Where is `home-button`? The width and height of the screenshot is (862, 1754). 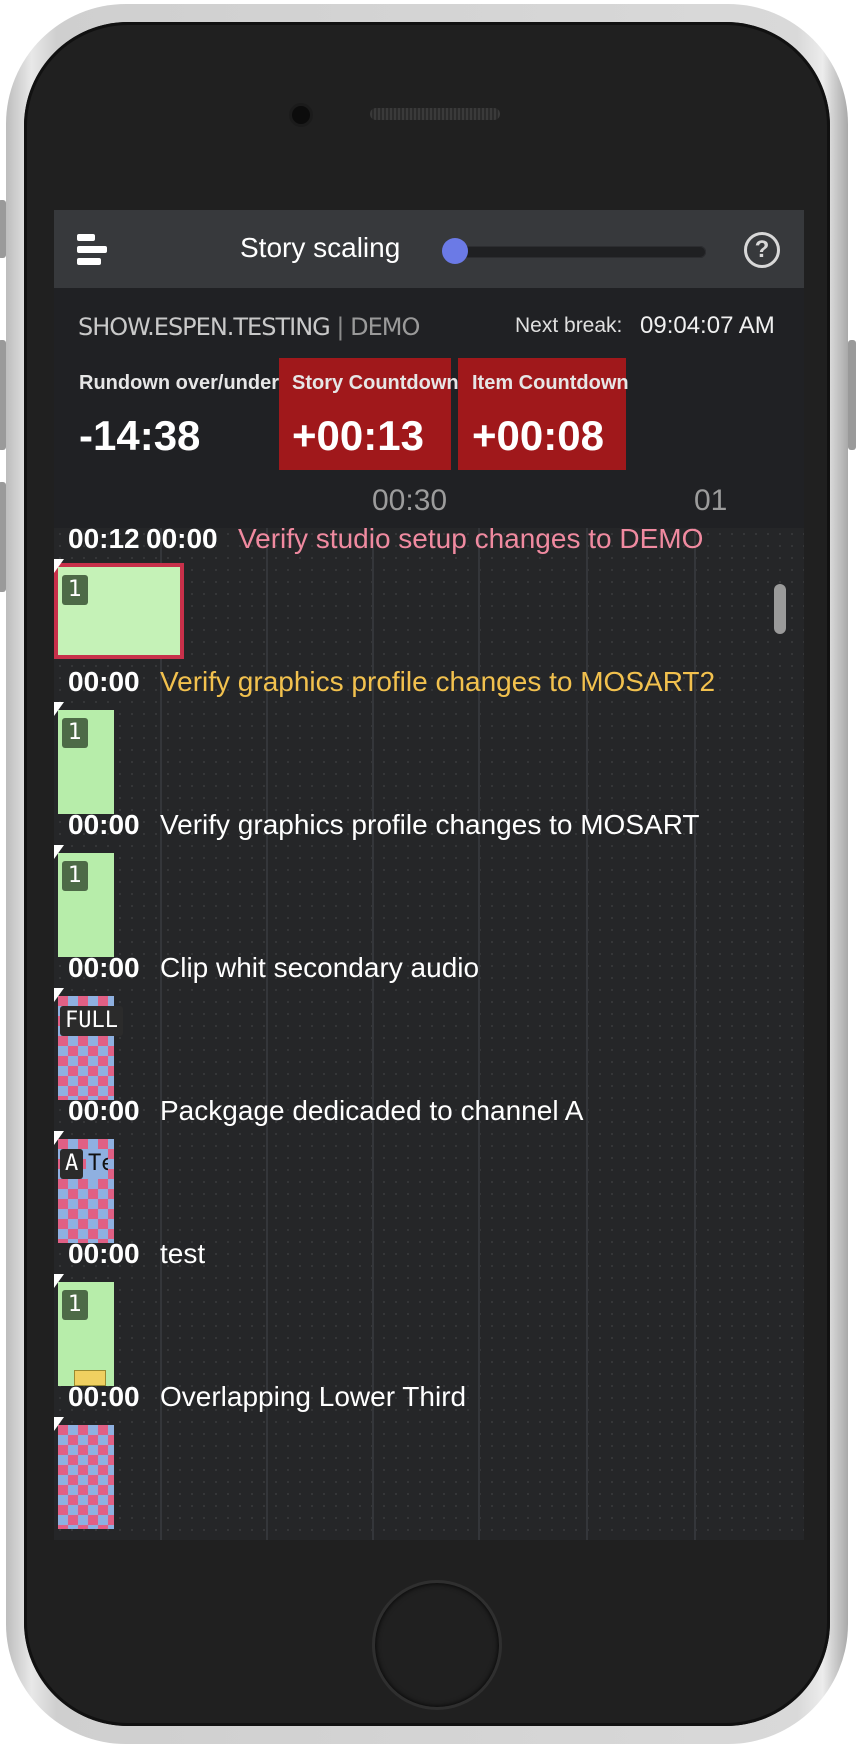
home-button is located at coordinates (437, 1645).